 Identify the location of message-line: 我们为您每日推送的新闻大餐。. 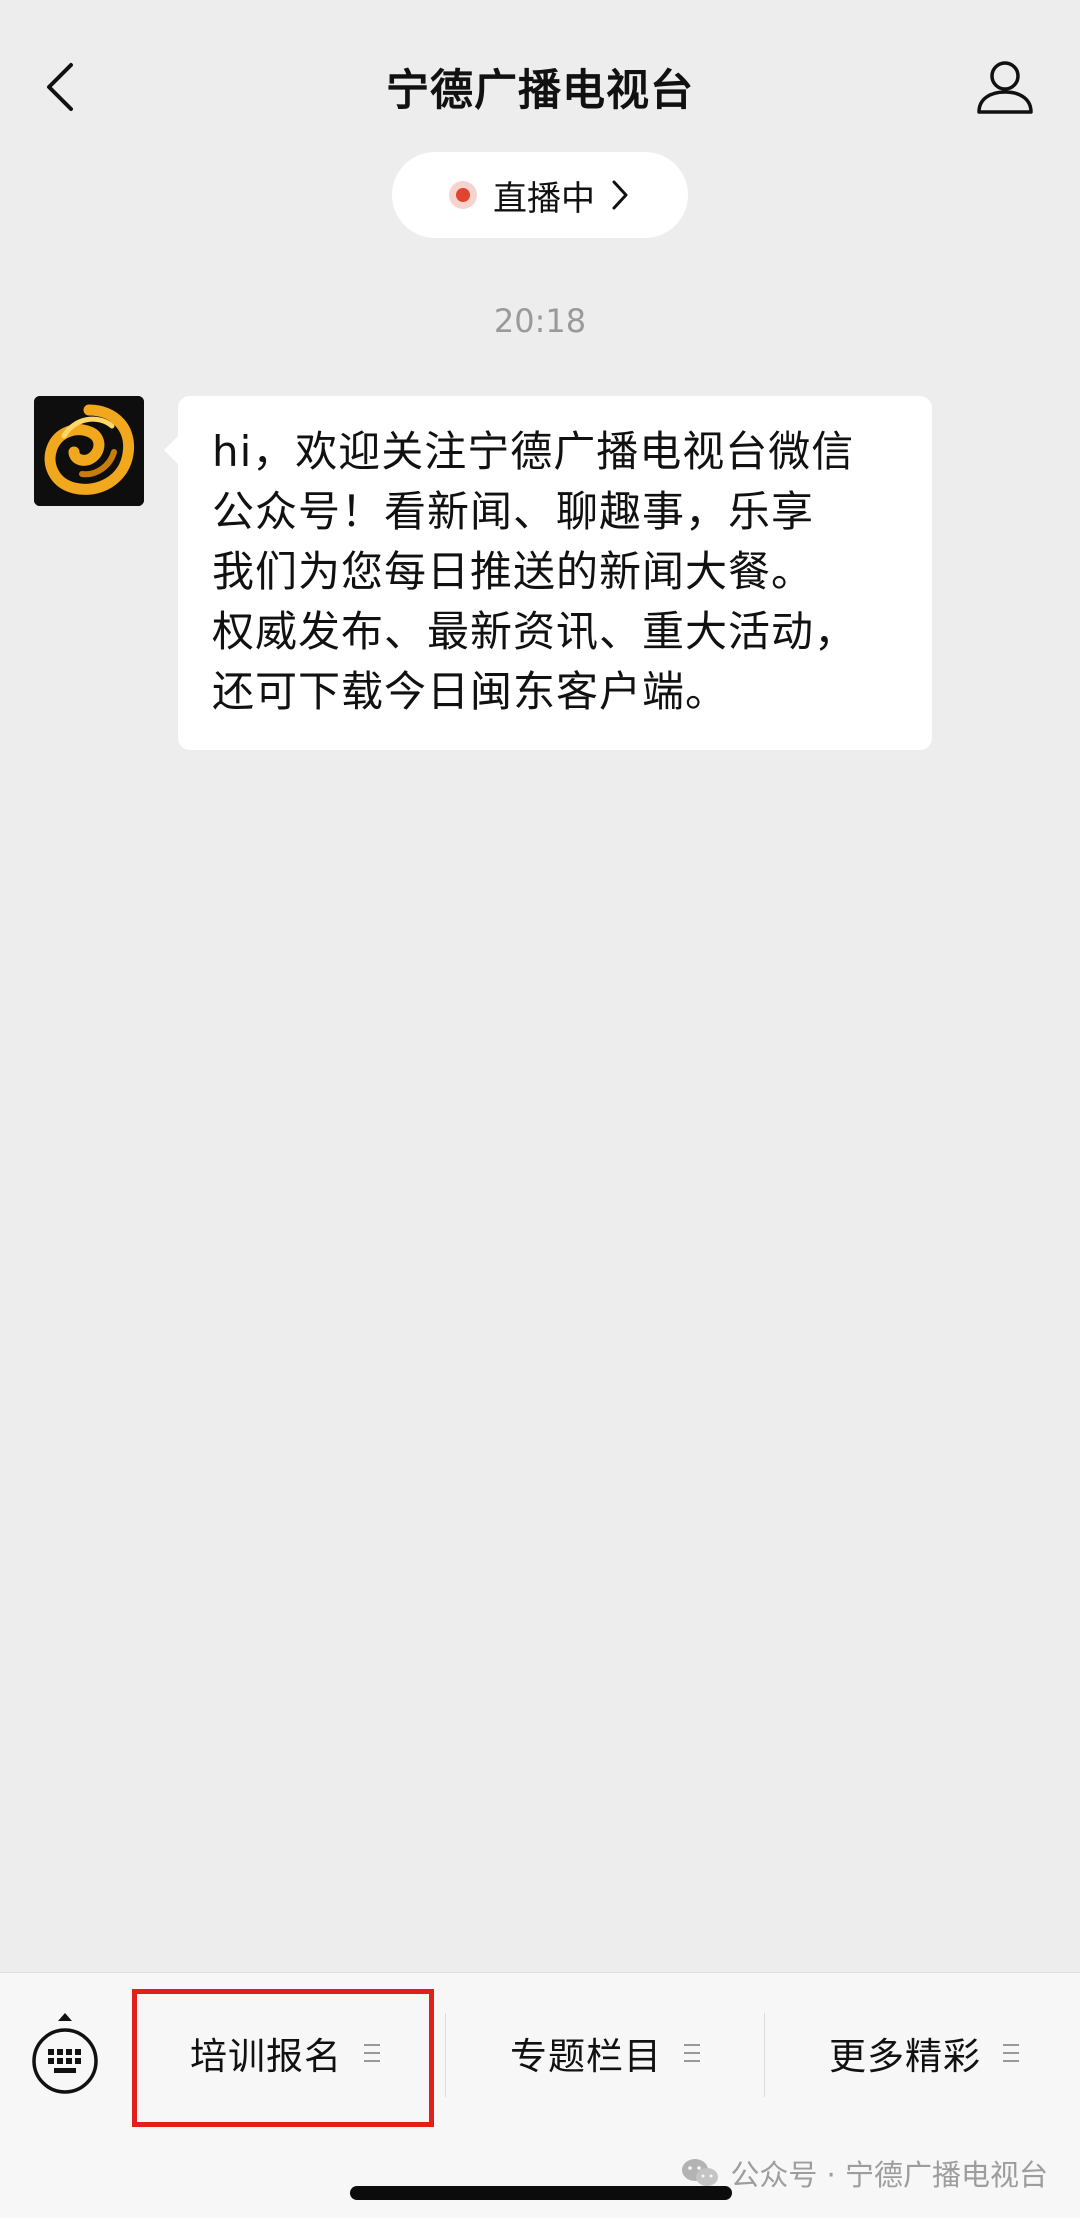
(513, 571).